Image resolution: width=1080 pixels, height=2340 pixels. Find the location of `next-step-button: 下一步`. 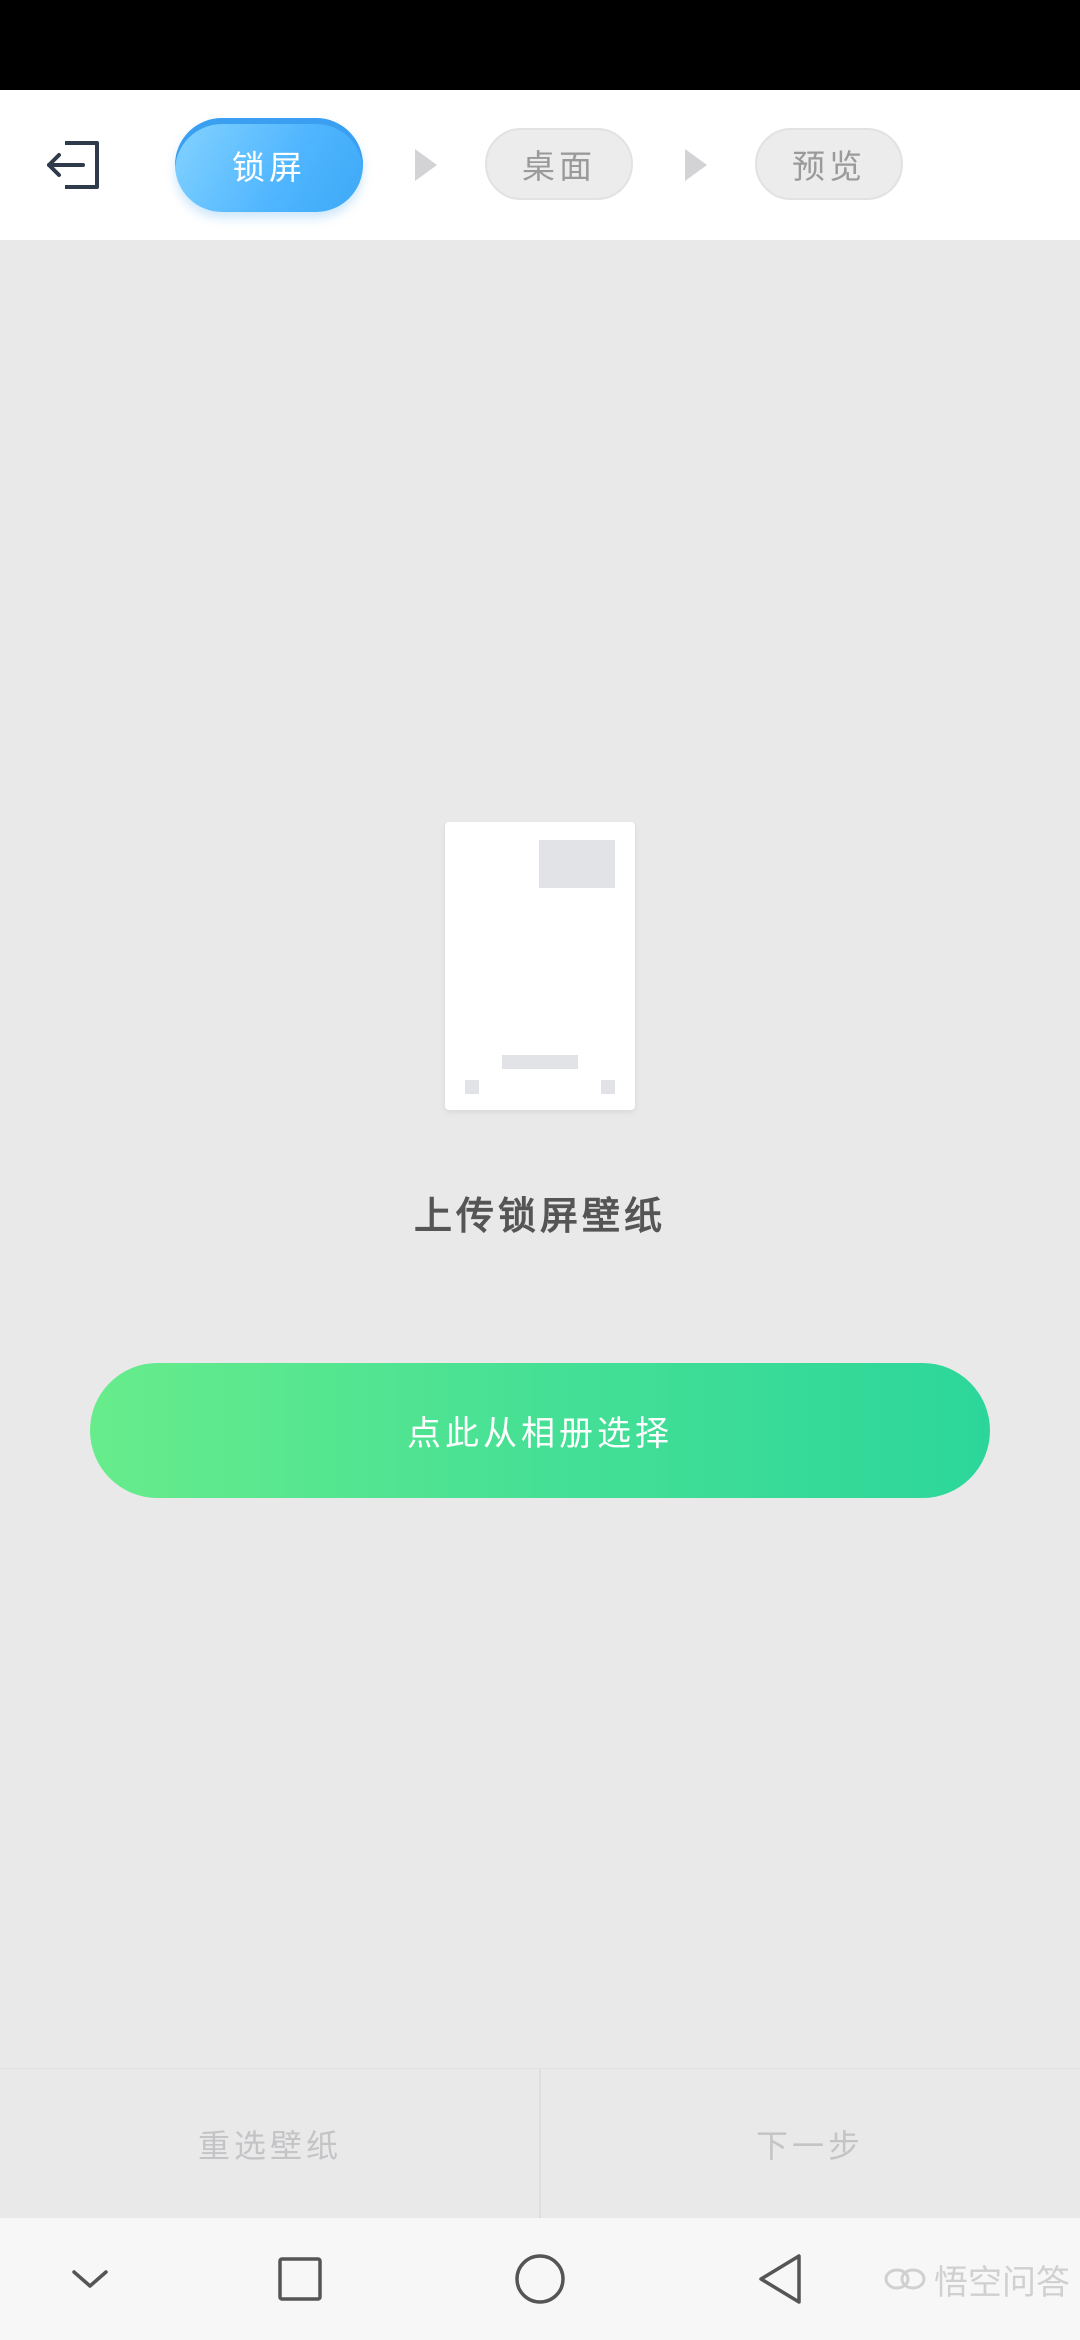

next-step-button: 下一步 is located at coordinates (810, 2144).